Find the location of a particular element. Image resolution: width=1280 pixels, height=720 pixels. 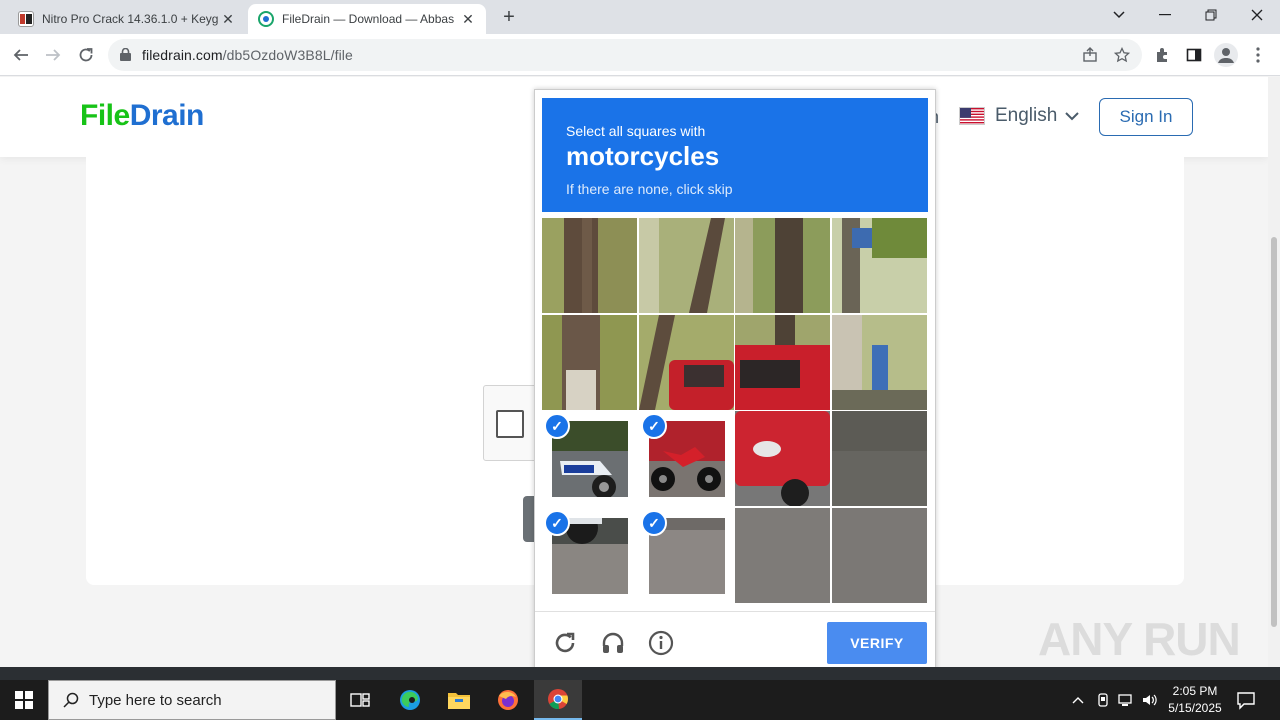

start-button is located at coordinates (24, 700).